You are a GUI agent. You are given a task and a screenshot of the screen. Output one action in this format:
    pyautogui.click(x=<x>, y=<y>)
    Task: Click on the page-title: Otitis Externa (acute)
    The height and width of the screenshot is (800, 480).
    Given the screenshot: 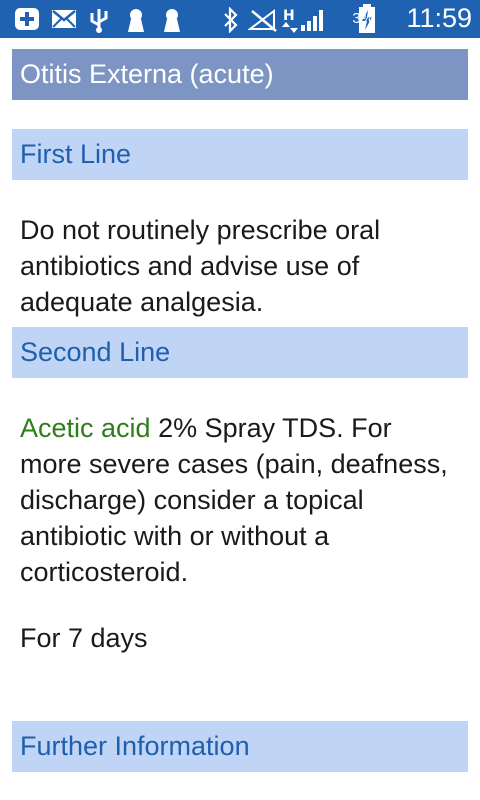 What is the action you would take?
    pyautogui.click(x=240, y=74)
    